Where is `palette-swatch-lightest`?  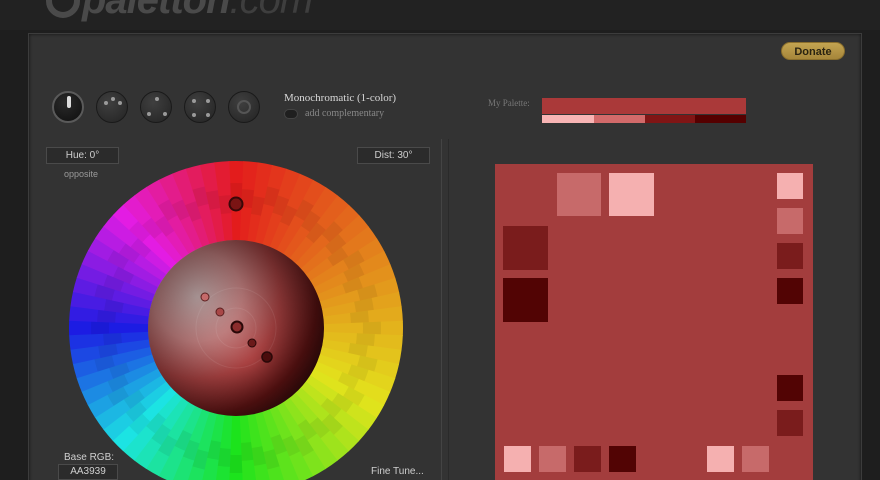 palette-swatch-lightest is located at coordinates (568, 119).